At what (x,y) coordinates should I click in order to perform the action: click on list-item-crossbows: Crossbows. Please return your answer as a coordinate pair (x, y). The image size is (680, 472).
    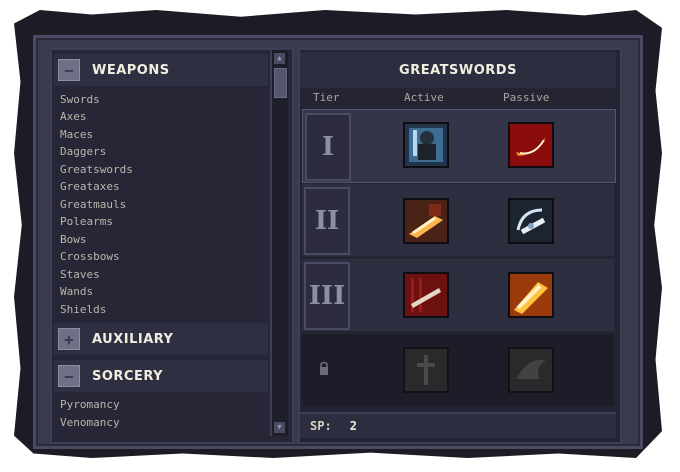
    Looking at the image, I should click on (90, 256).